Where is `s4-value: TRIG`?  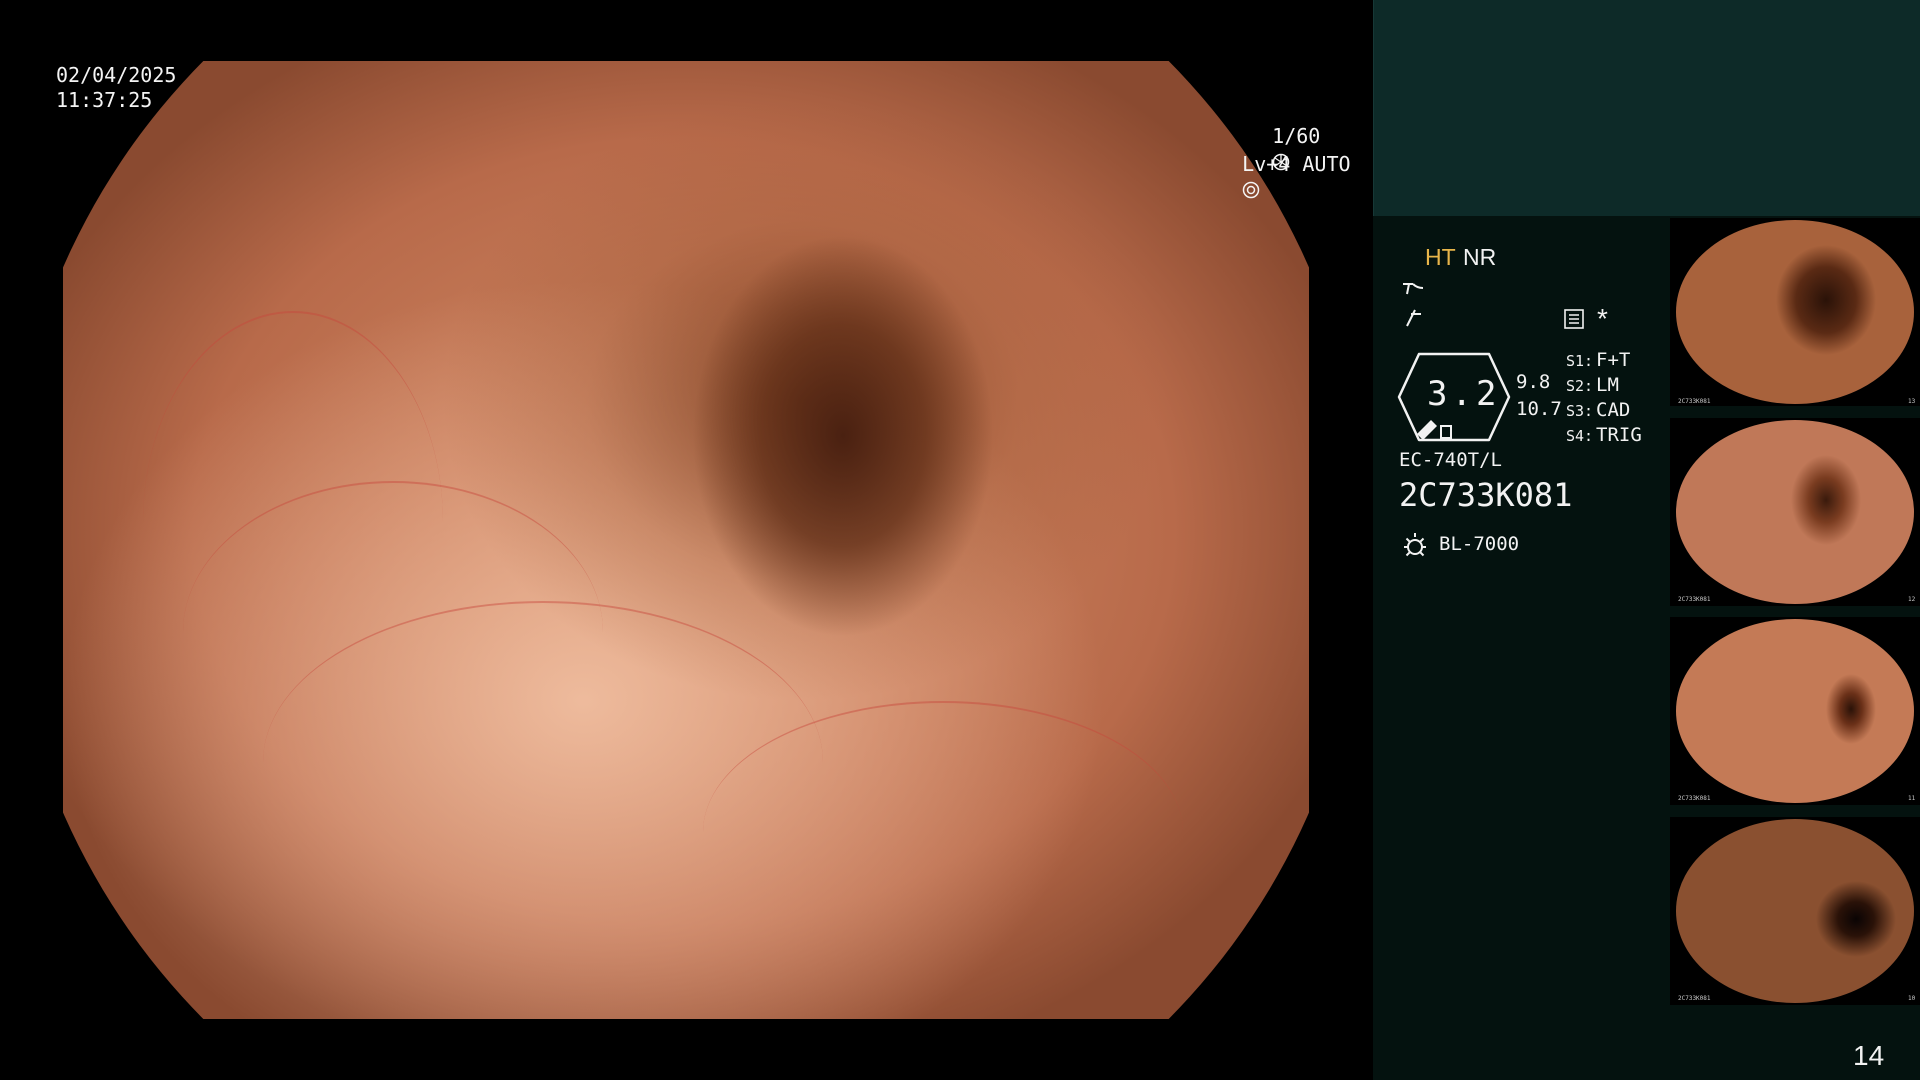 s4-value: TRIG is located at coordinates (1619, 435).